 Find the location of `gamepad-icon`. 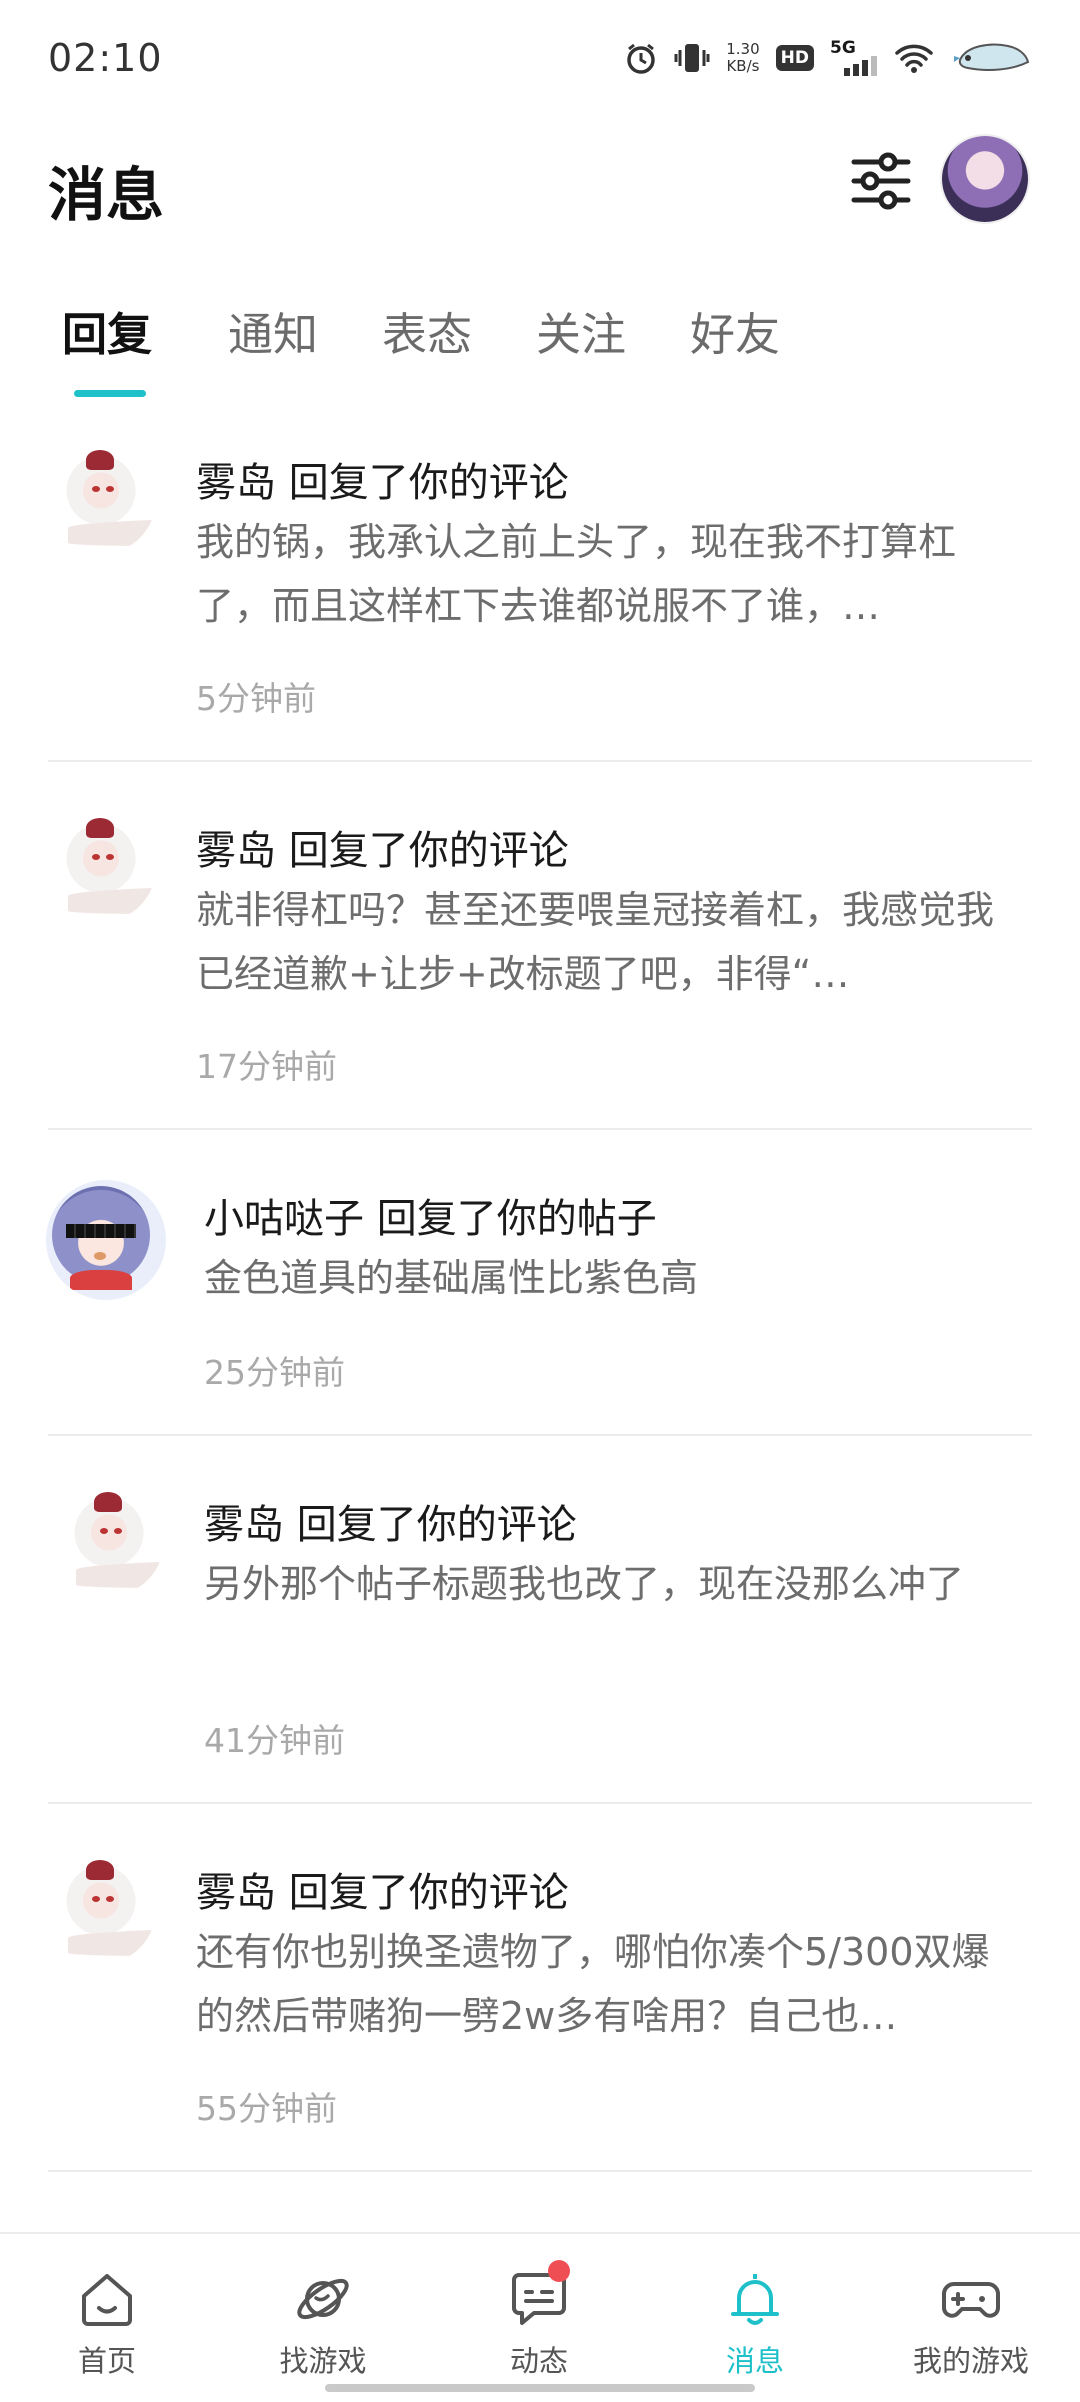

gamepad-icon is located at coordinates (971, 2300).